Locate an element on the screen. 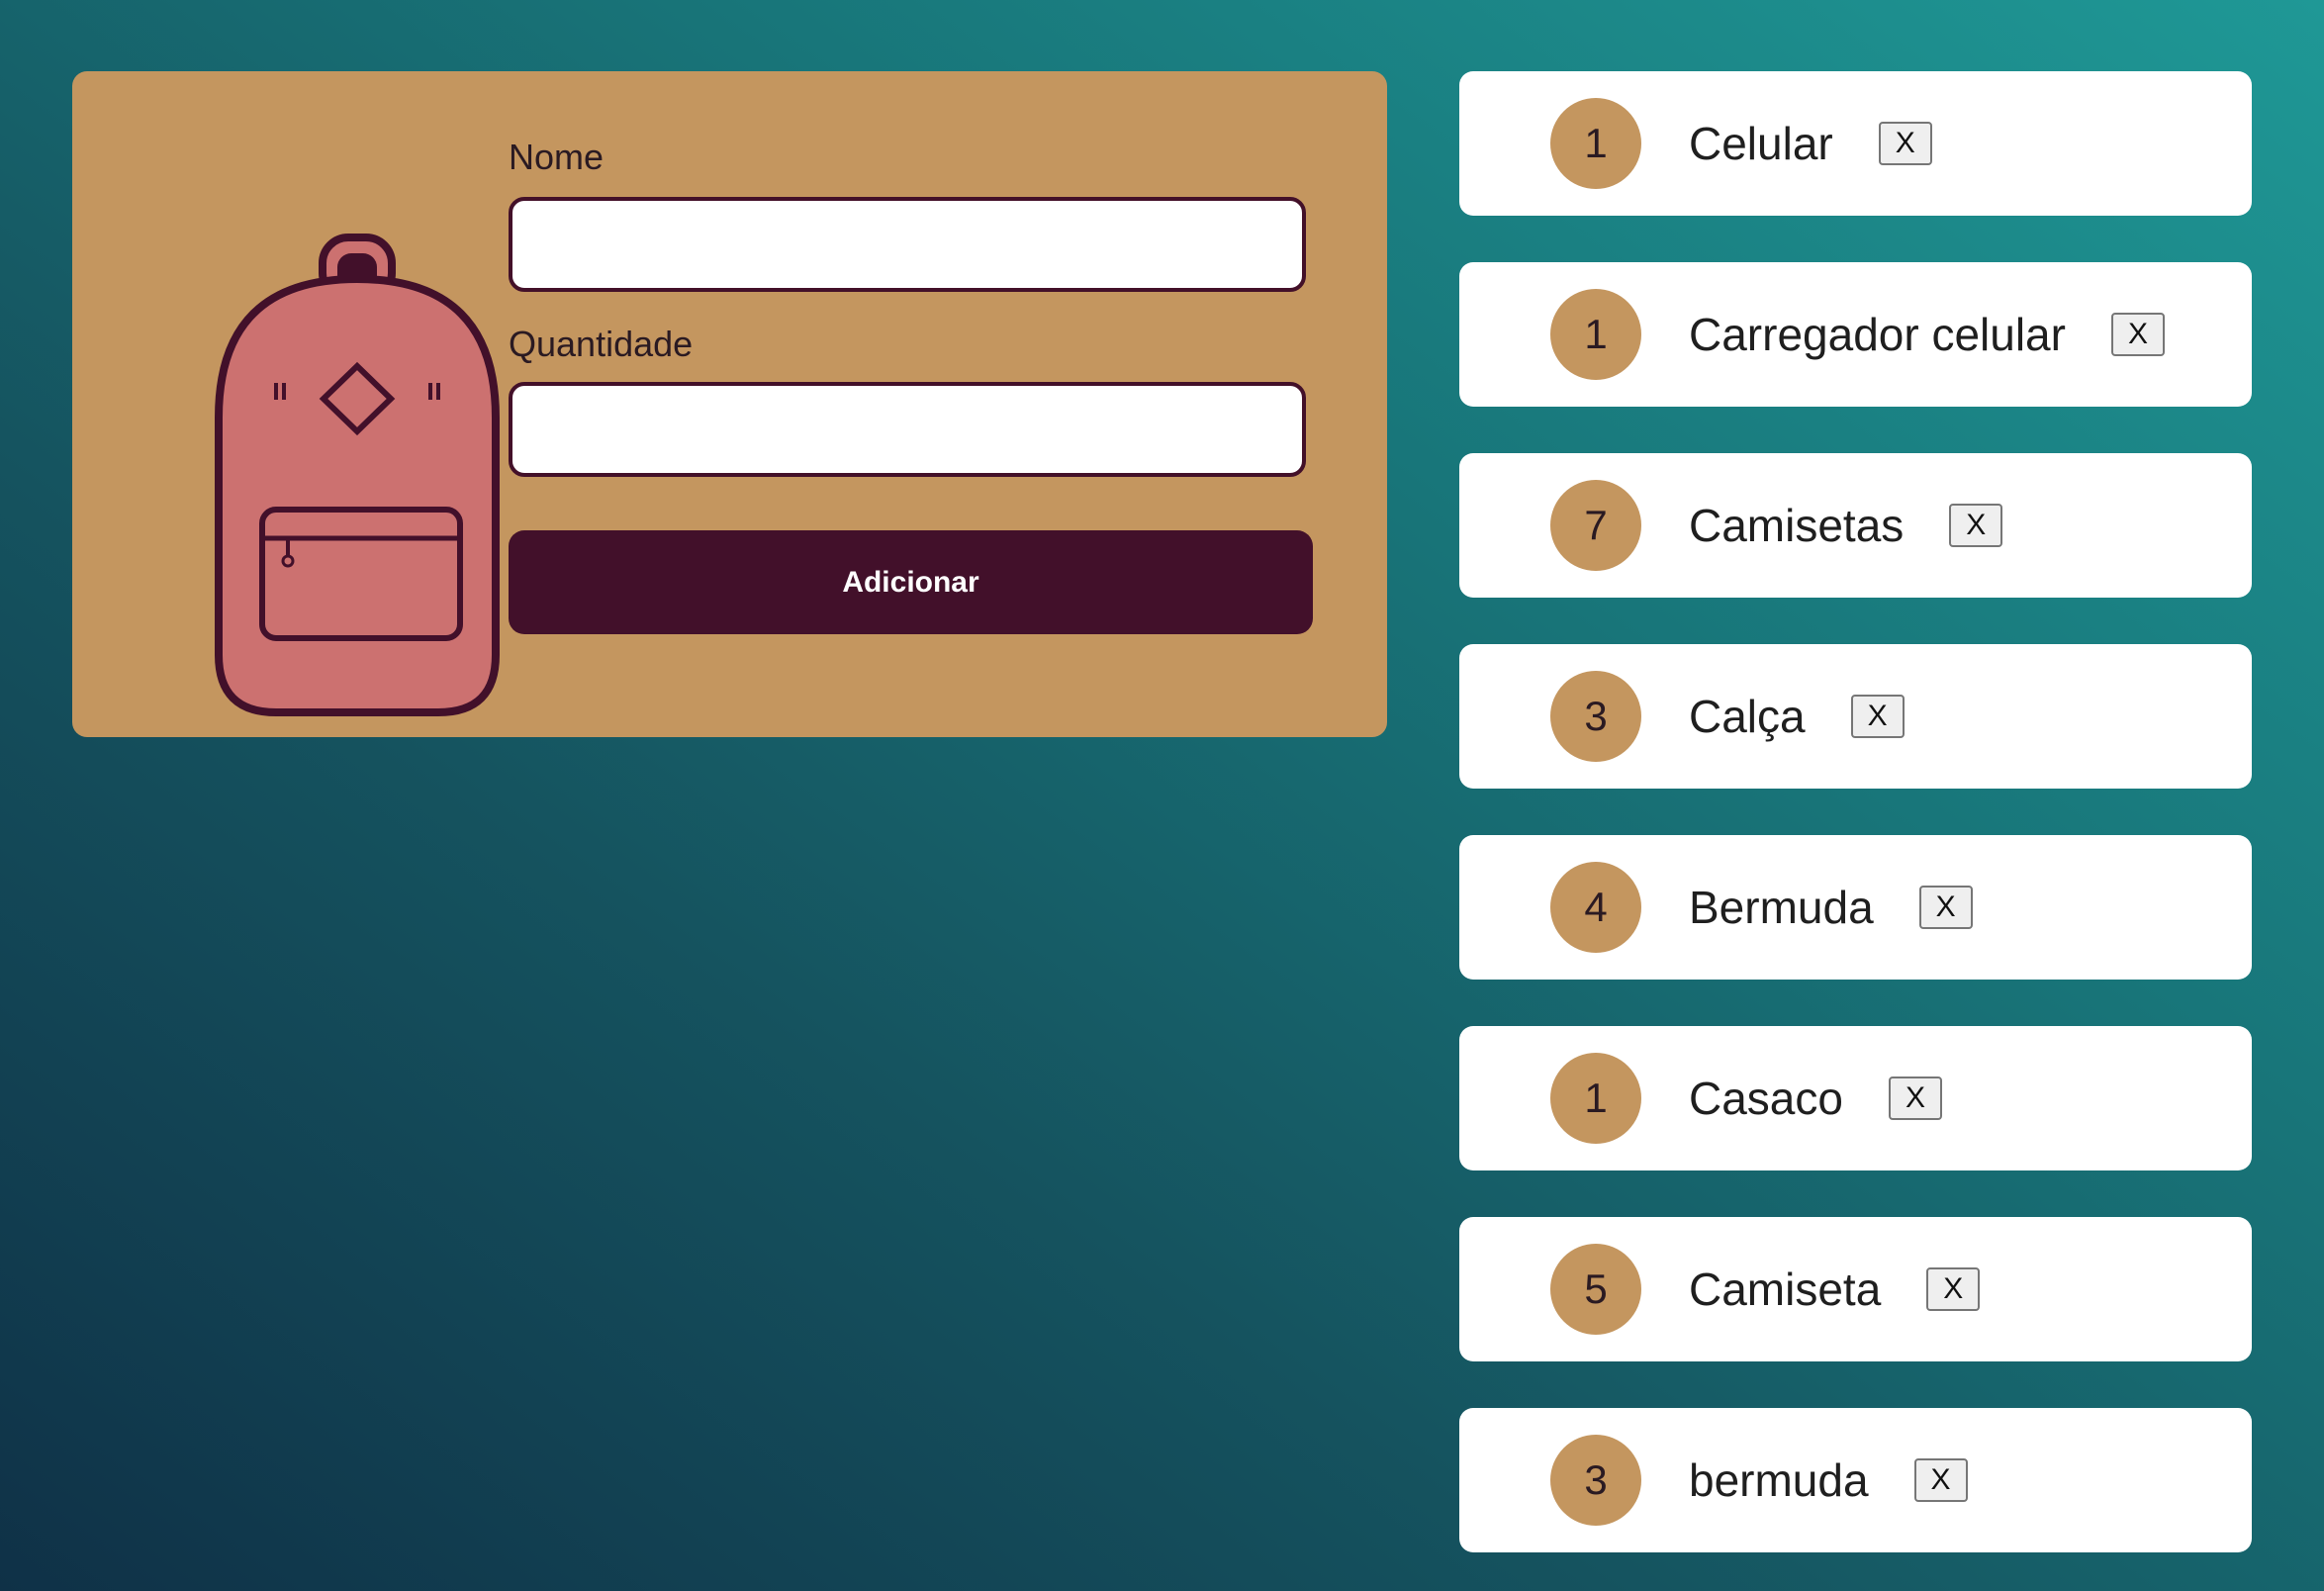 The image size is (2324, 1591). name-input is located at coordinates (907, 244).